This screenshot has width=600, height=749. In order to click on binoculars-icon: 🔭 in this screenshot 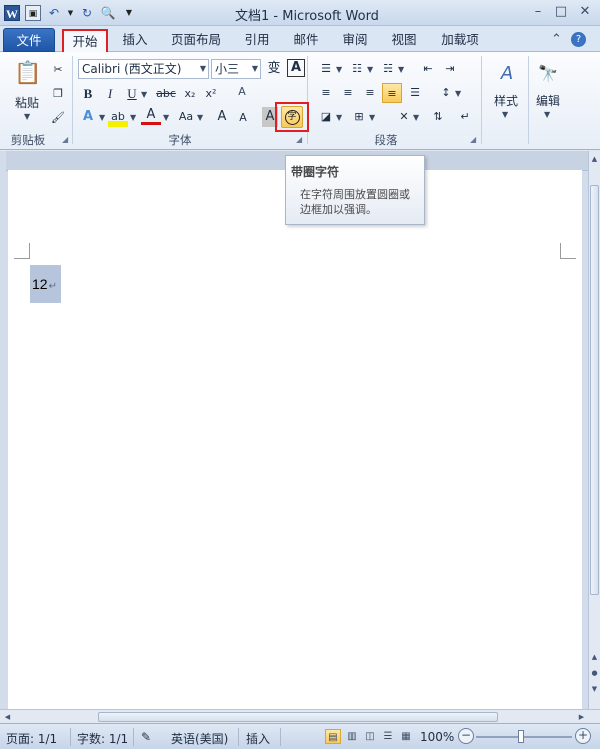, I will do `click(548, 74)`.